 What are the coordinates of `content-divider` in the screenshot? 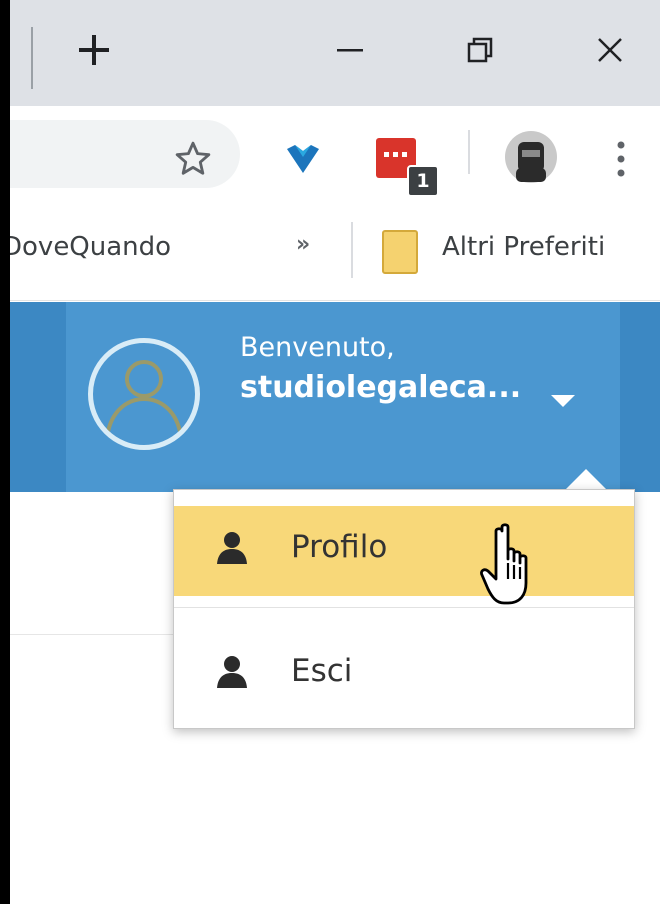 It's located at (92, 634).